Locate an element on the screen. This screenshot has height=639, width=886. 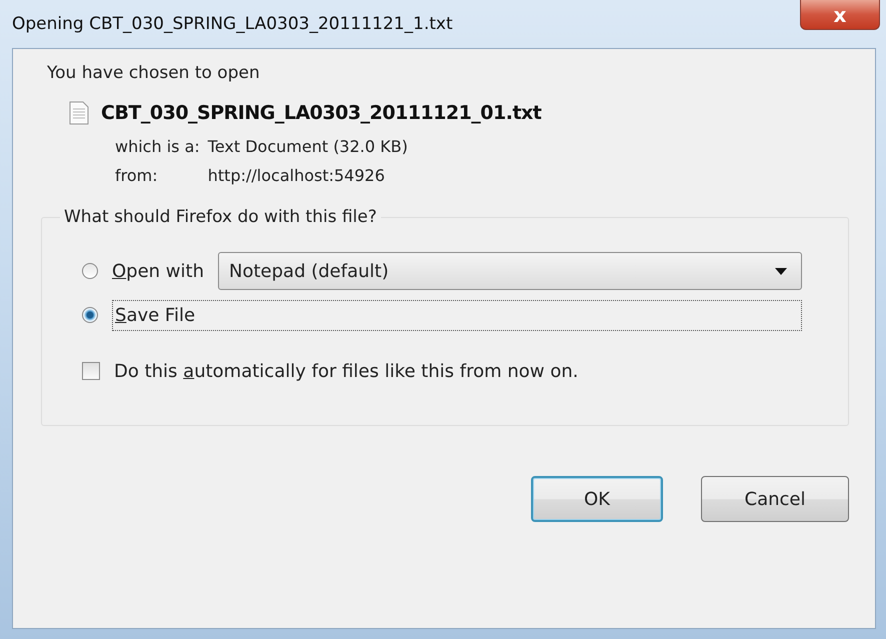
option-label: Open with is located at coordinates (158, 271).